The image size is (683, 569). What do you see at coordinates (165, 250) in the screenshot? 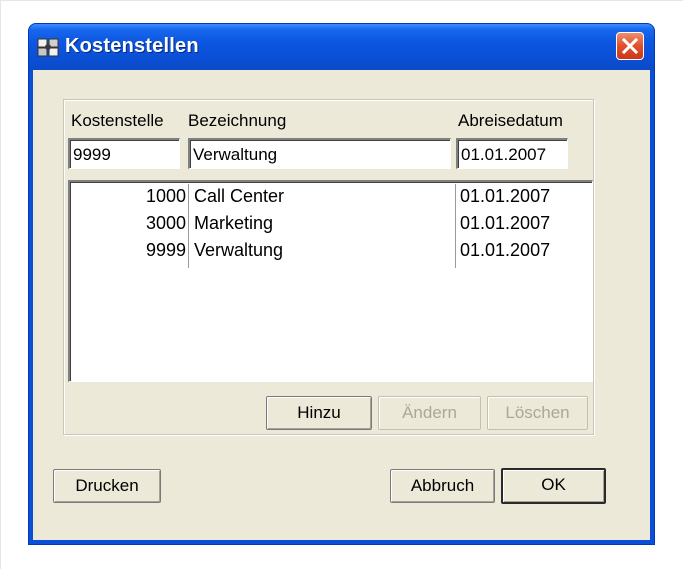
I see `list-item-id: 9999` at bounding box center [165, 250].